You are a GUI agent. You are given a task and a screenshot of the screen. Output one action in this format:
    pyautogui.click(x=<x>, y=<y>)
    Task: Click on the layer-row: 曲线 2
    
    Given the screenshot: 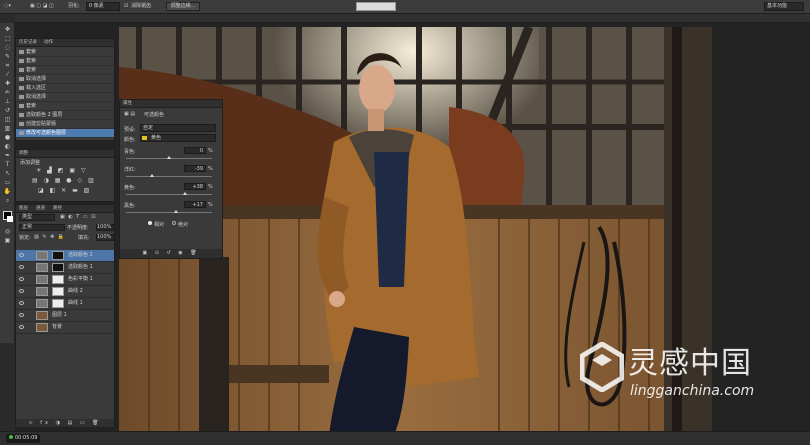 What is the action you would take?
    pyautogui.click(x=65, y=292)
    